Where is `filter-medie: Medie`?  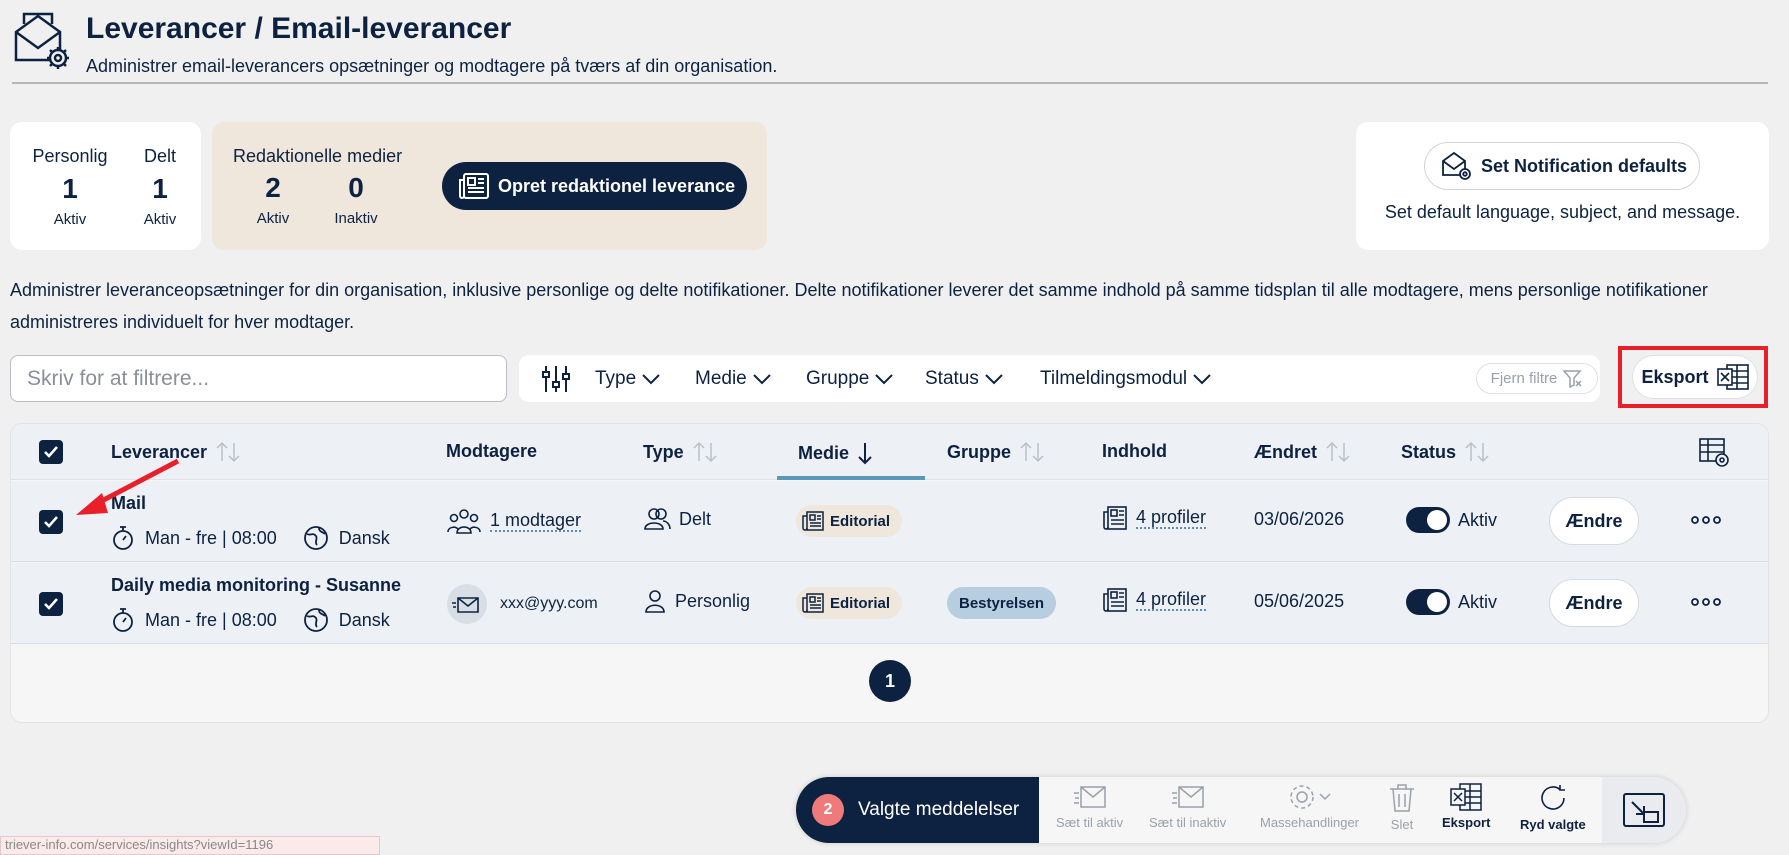
filter-medie: Medie is located at coordinates (733, 379).